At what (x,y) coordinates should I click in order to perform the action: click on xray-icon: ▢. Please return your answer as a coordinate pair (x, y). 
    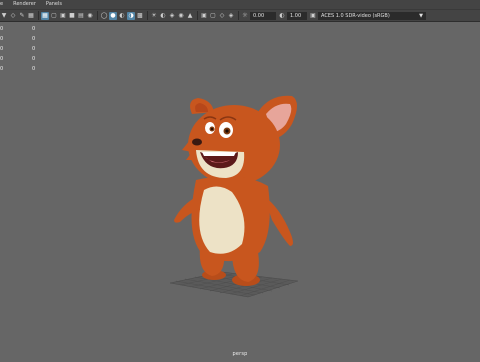
    Looking at the image, I should click on (213, 16).